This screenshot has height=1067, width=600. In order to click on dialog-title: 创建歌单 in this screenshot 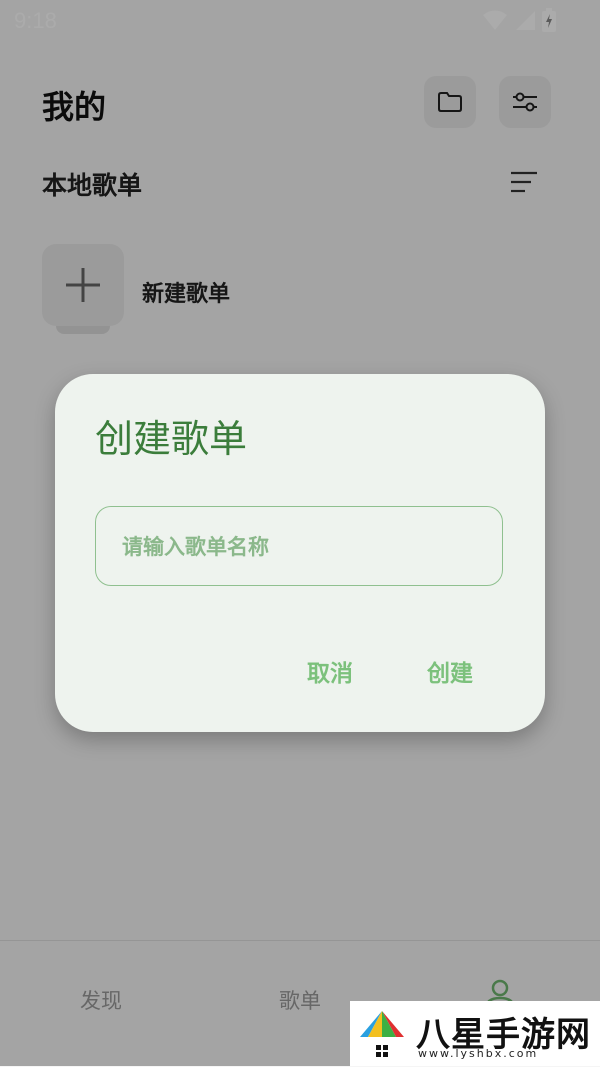, I will do `click(171, 439)`.